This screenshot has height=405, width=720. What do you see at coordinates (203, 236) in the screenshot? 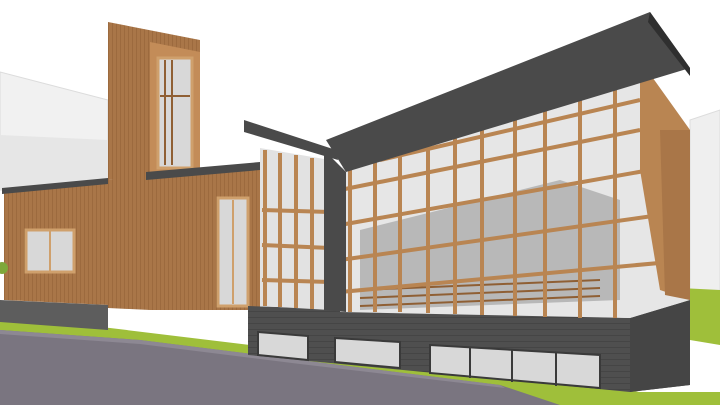
I see `middle-block` at bounding box center [203, 236].